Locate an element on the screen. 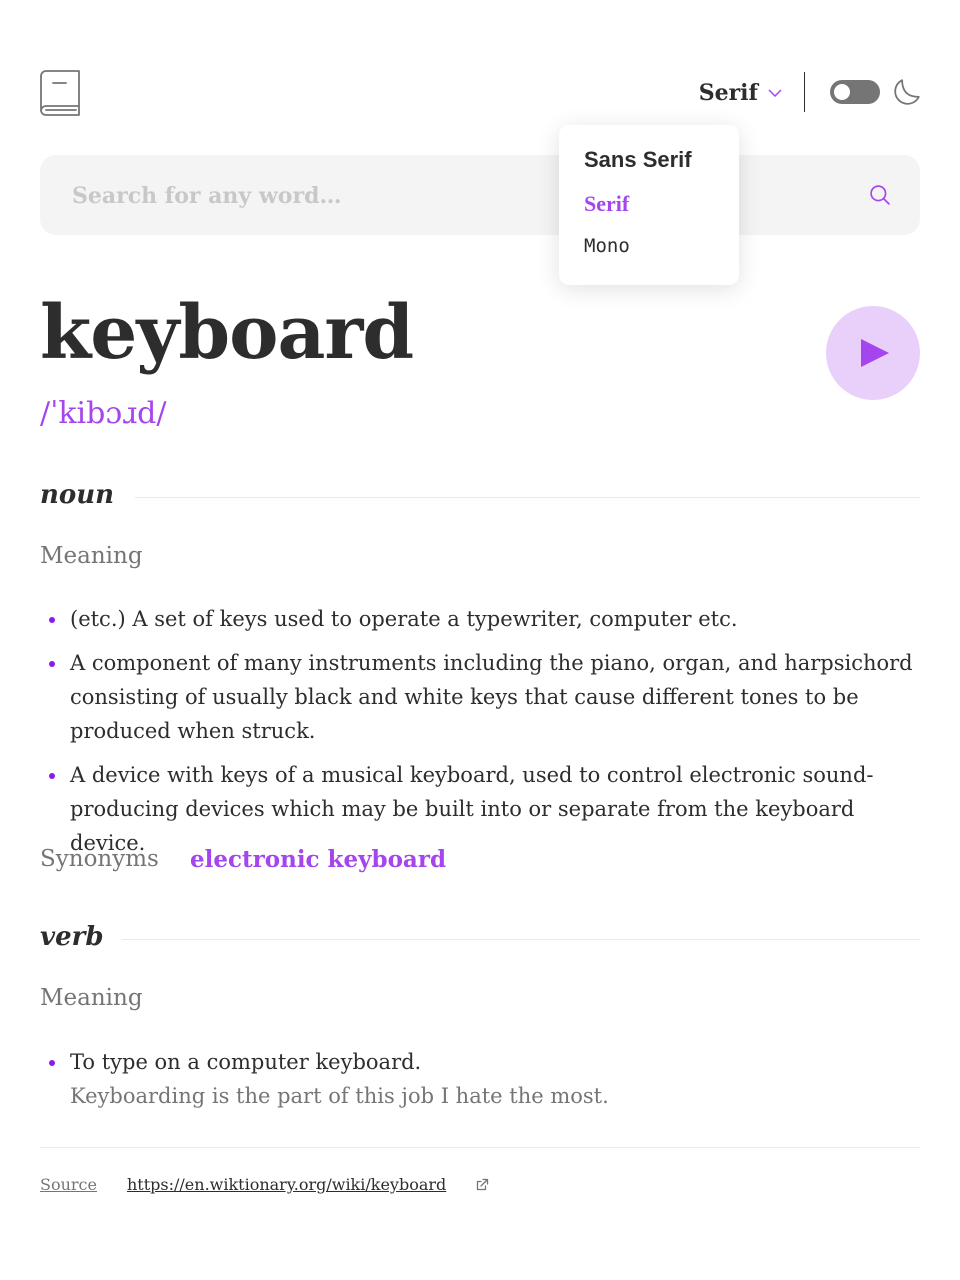 This screenshot has height=1280, width=960. toggle-knob is located at coordinates (842, 92).